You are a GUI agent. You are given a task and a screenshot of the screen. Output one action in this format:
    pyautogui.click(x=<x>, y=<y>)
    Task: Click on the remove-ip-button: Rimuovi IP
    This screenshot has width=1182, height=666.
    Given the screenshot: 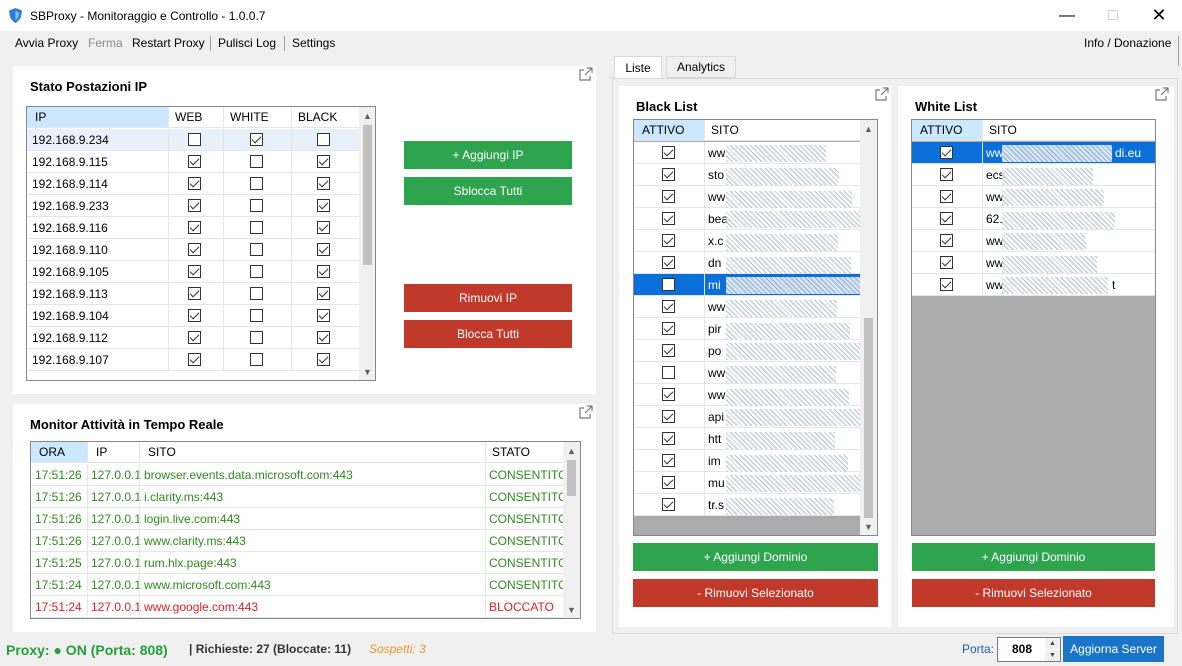 What is the action you would take?
    pyautogui.click(x=488, y=298)
    